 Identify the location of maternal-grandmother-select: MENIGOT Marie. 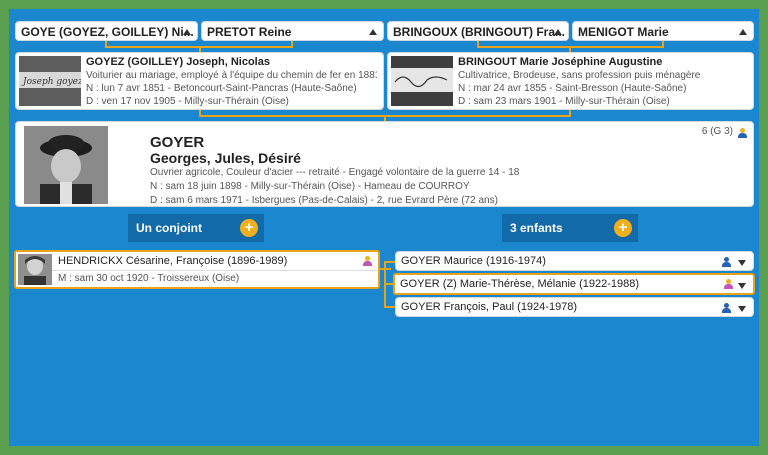
(663, 31).